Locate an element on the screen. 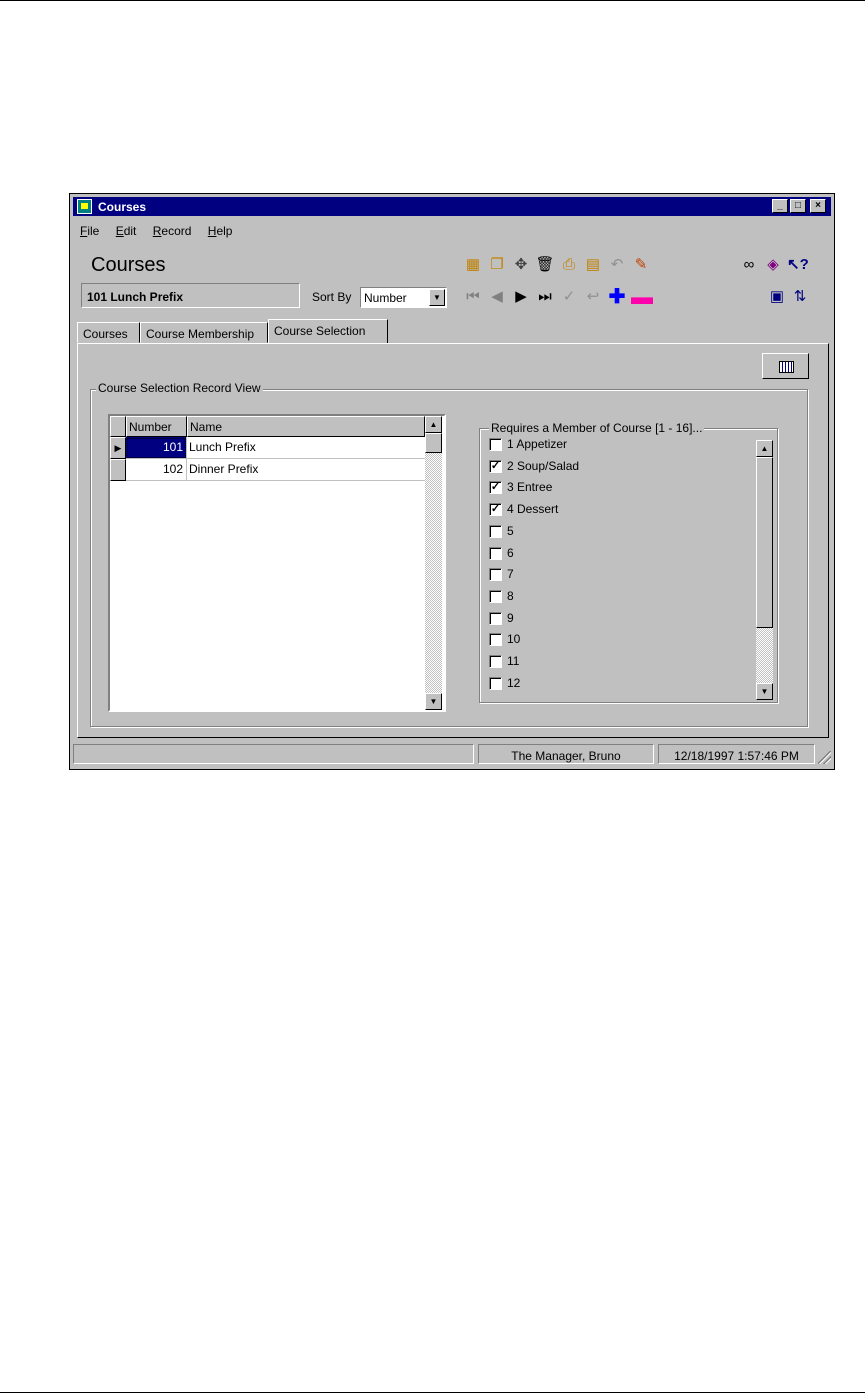 Image resolution: width=865 pixels, height=1396 pixels. close-button: × is located at coordinates (818, 206).